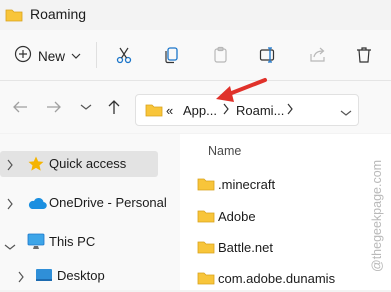 Image resolution: width=391 pixels, height=292 pixels. What do you see at coordinates (237, 216) in the screenshot?
I see `file-name: Adobe` at bounding box center [237, 216].